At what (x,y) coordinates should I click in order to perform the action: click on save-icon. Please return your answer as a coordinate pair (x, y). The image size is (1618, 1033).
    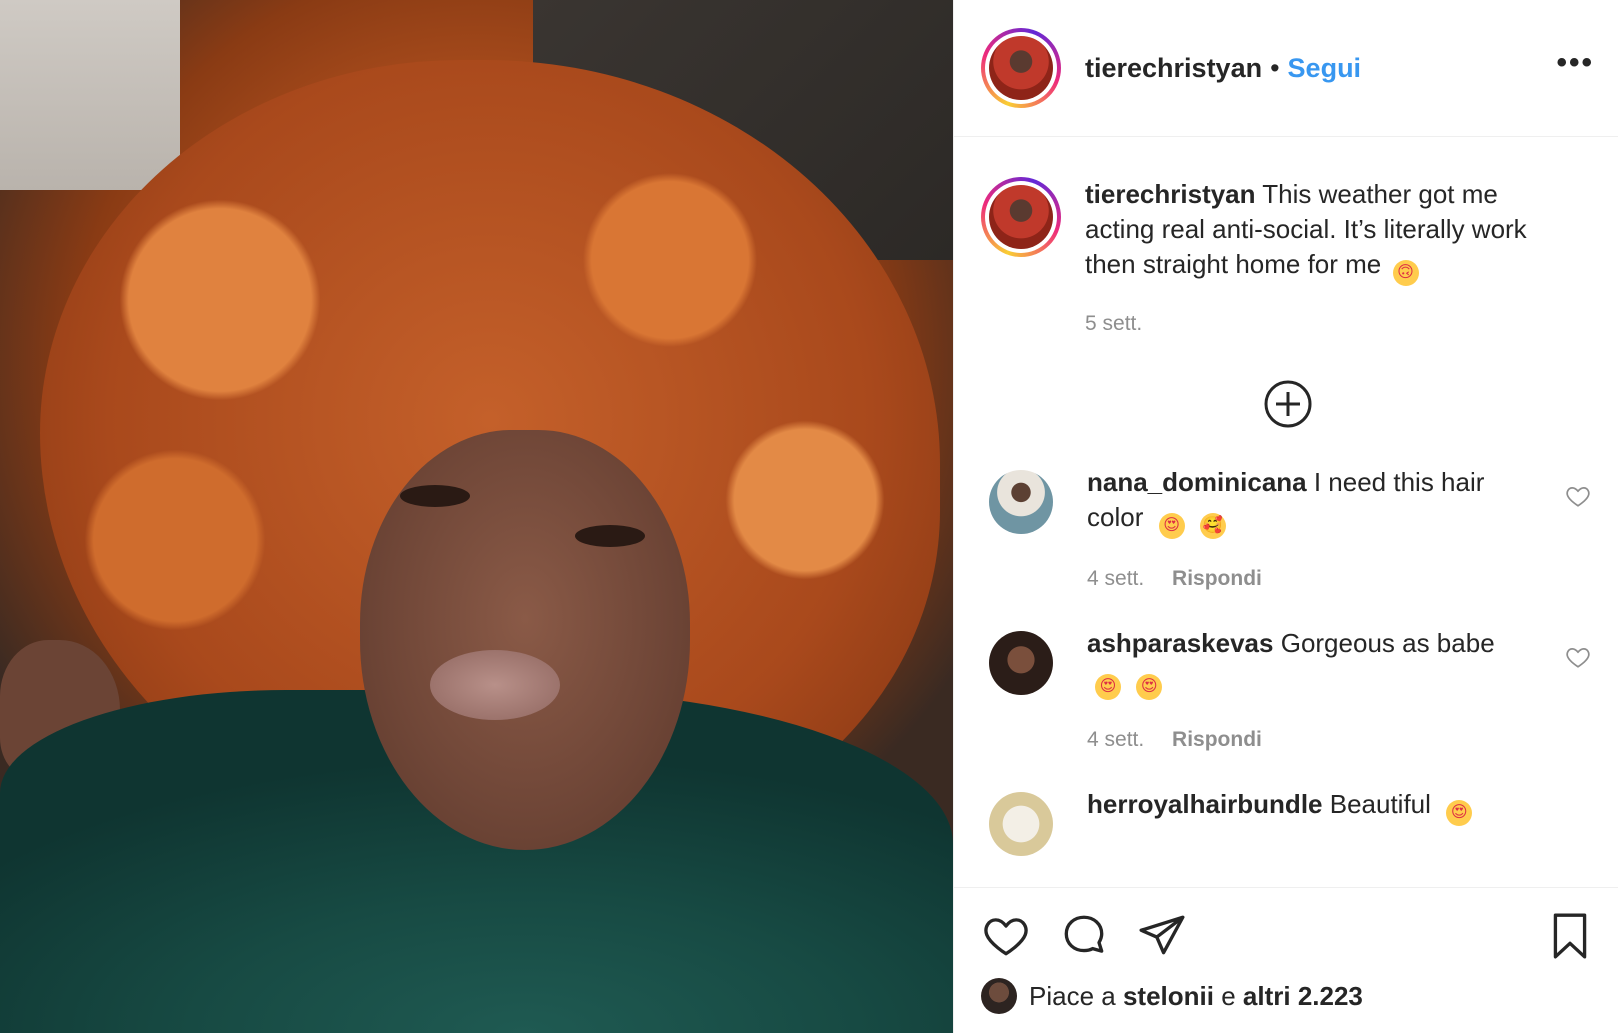
    Looking at the image, I should click on (1570, 936).